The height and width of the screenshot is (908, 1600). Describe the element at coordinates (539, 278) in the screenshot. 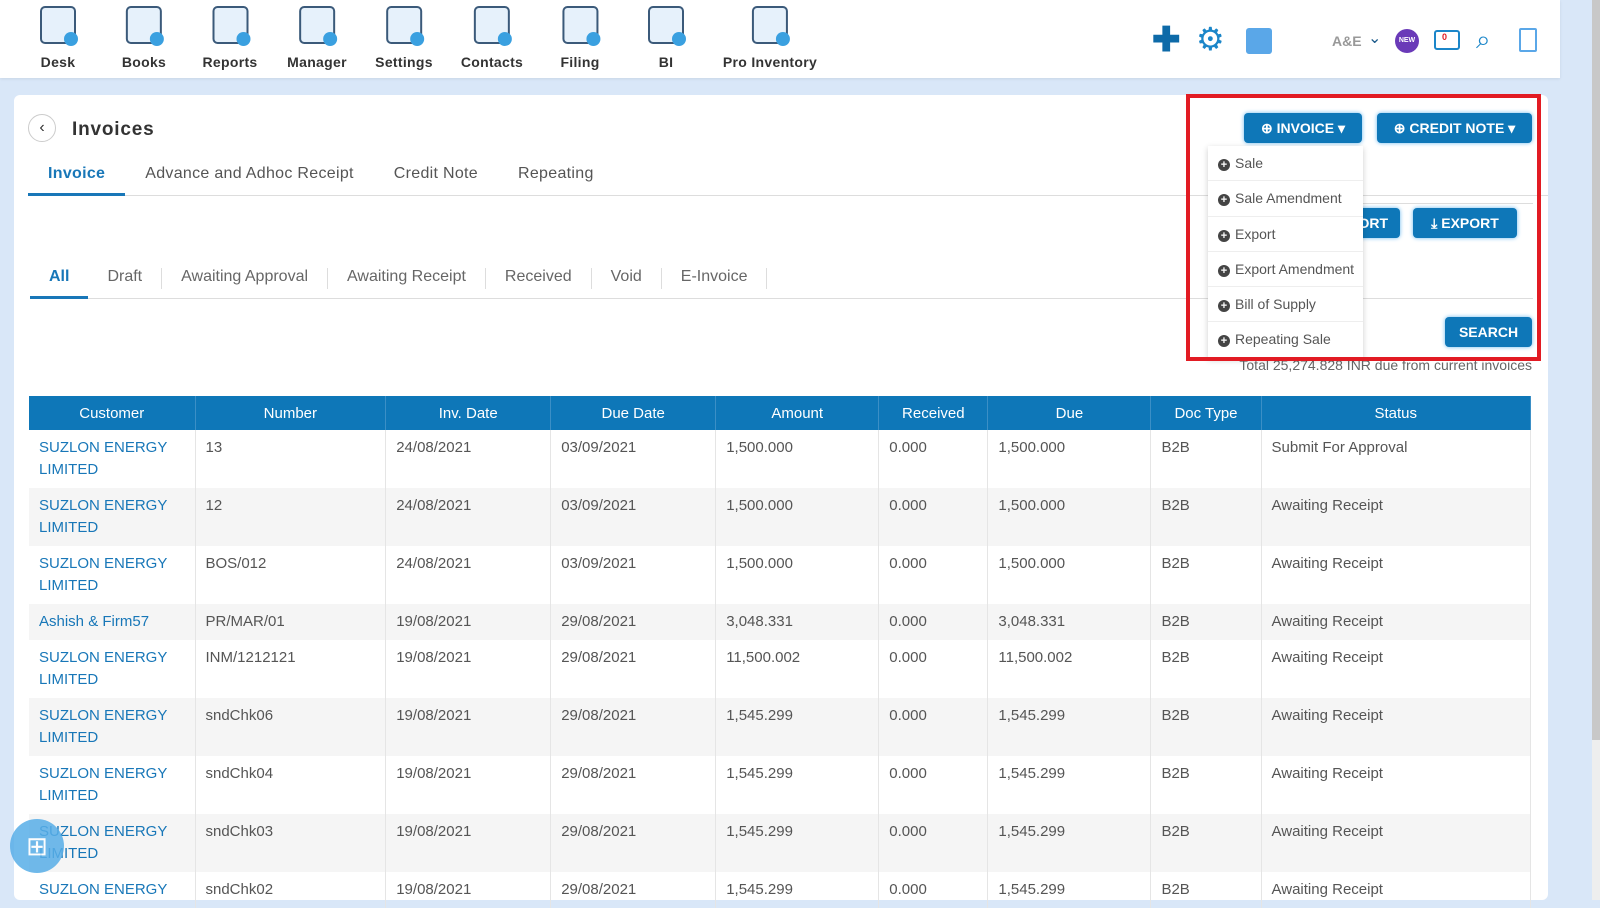

I see `filter-tab-4: Received` at that location.